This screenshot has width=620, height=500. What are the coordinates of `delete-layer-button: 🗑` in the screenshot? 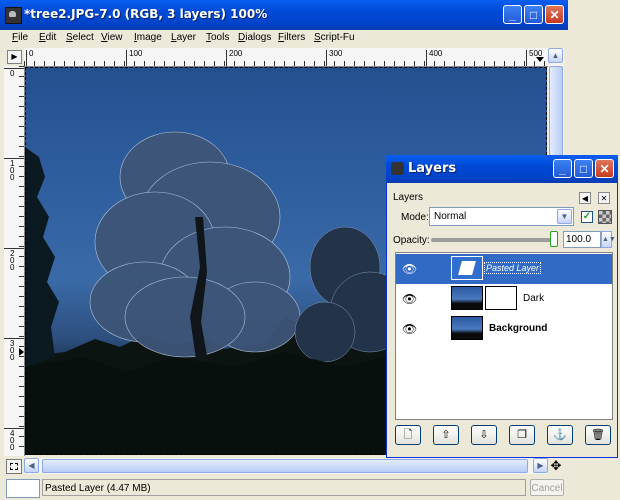 It's located at (598, 435).